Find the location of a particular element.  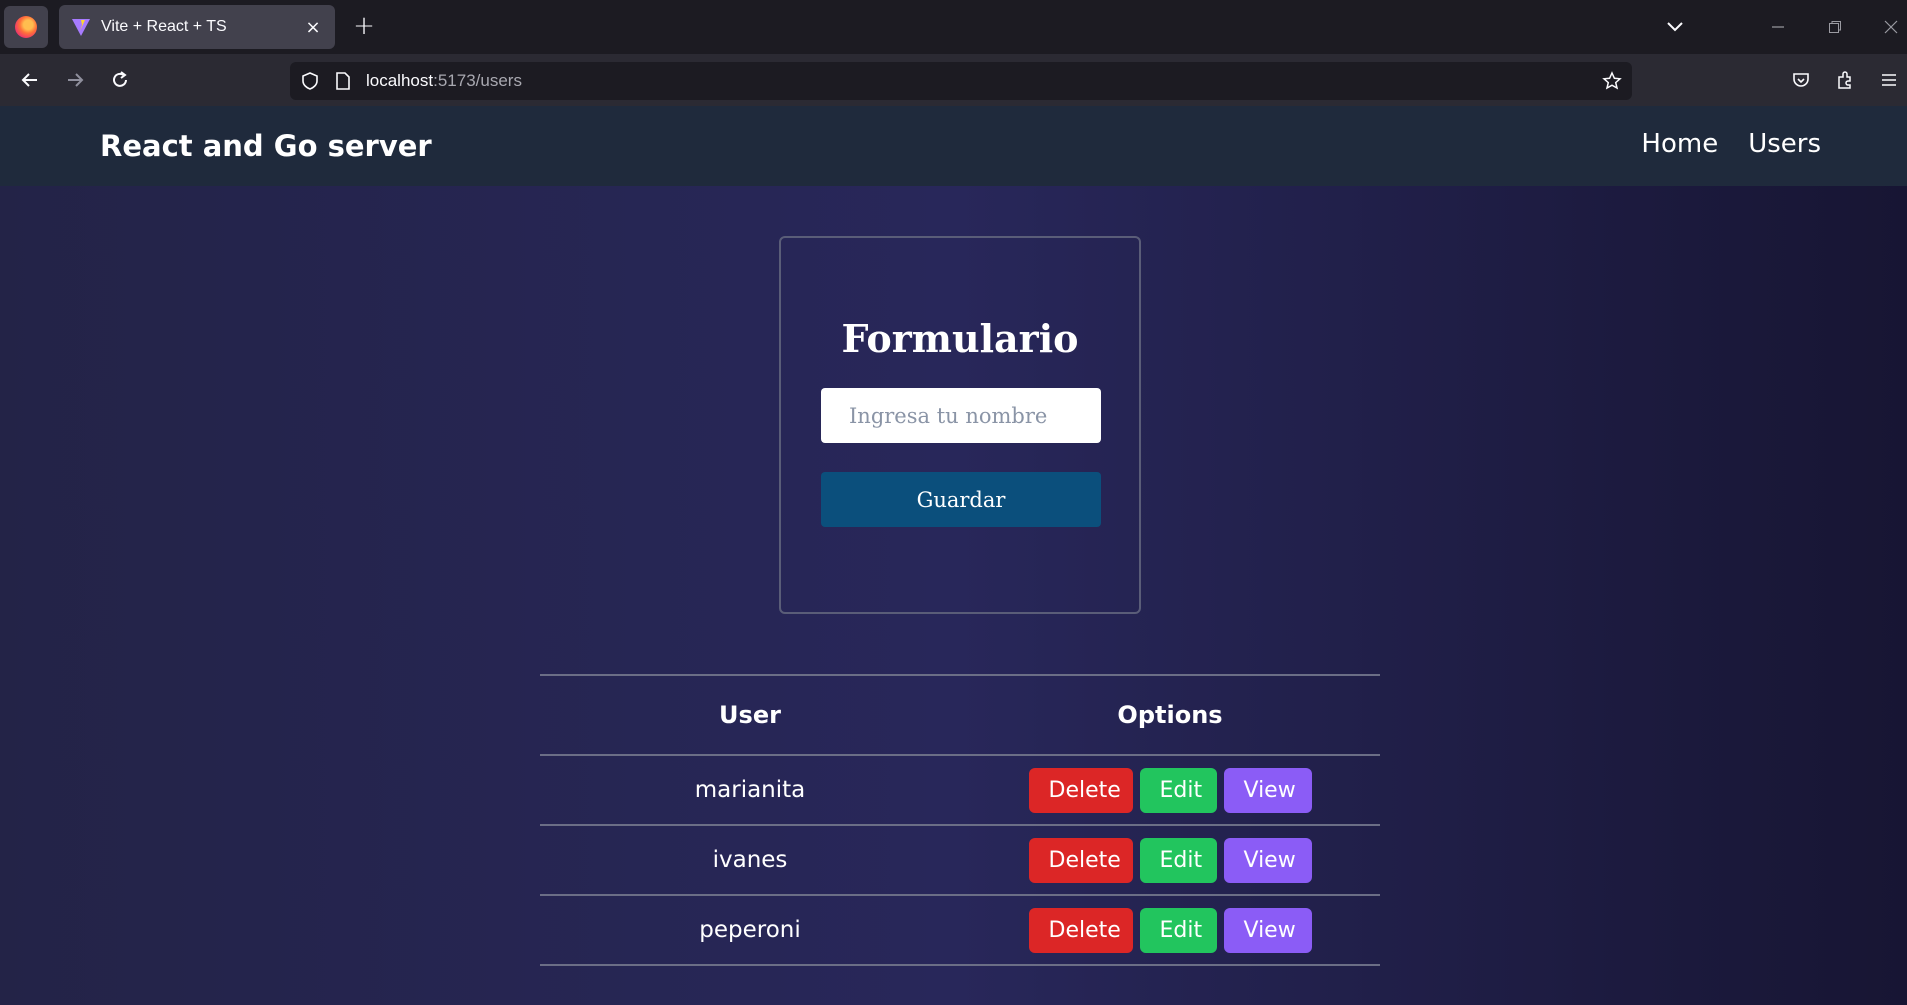

hamburger-menu-icon is located at coordinates (1889, 80).